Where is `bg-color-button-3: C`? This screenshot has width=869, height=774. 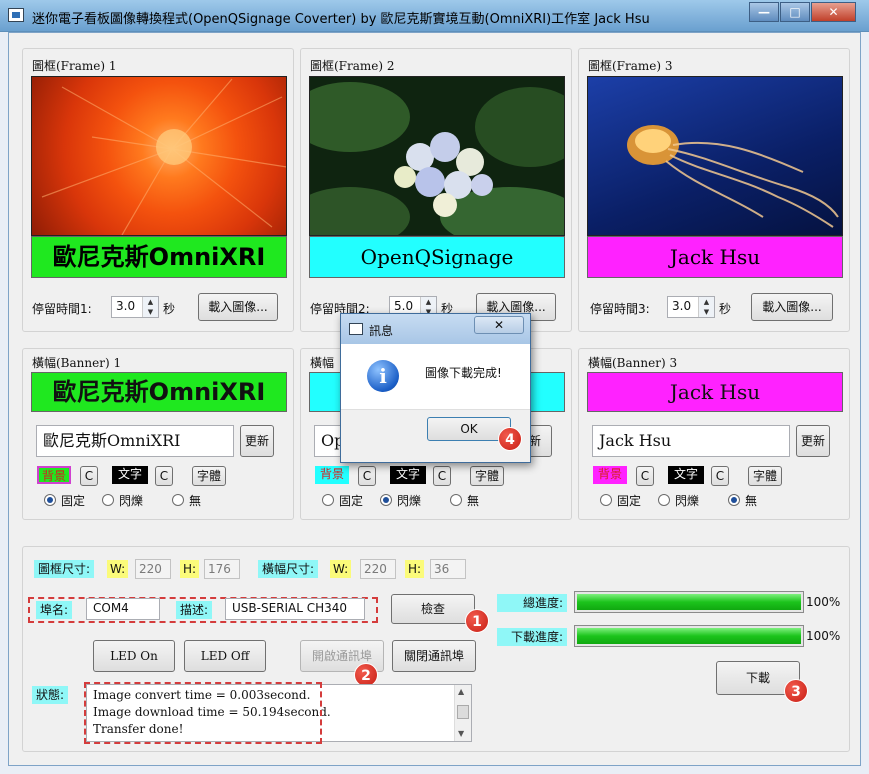 bg-color-button-3: C is located at coordinates (645, 476).